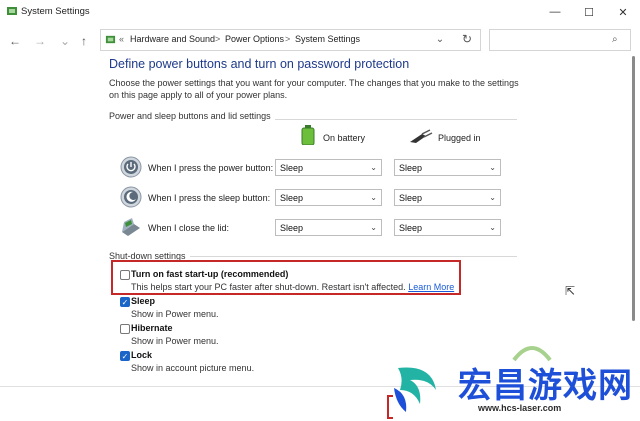  Describe the element at coordinates (344, 138) in the screenshot. I see `on-battery-label: On battery` at that location.